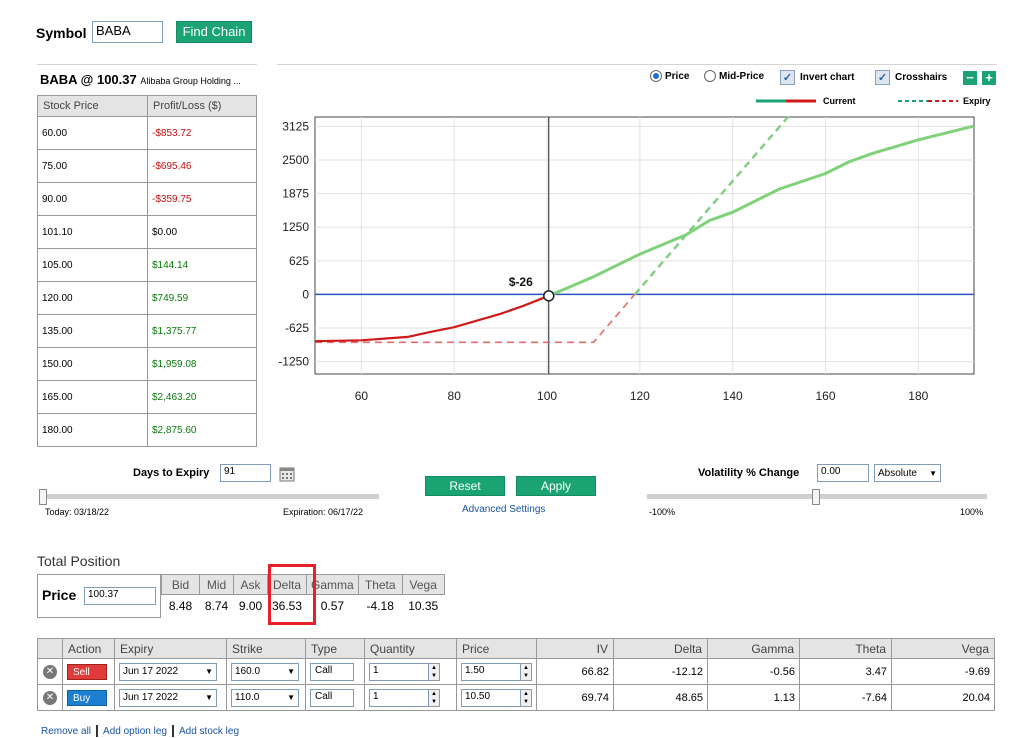  What do you see at coordinates (710, 76) in the screenshot?
I see `radio-icon` at bounding box center [710, 76].